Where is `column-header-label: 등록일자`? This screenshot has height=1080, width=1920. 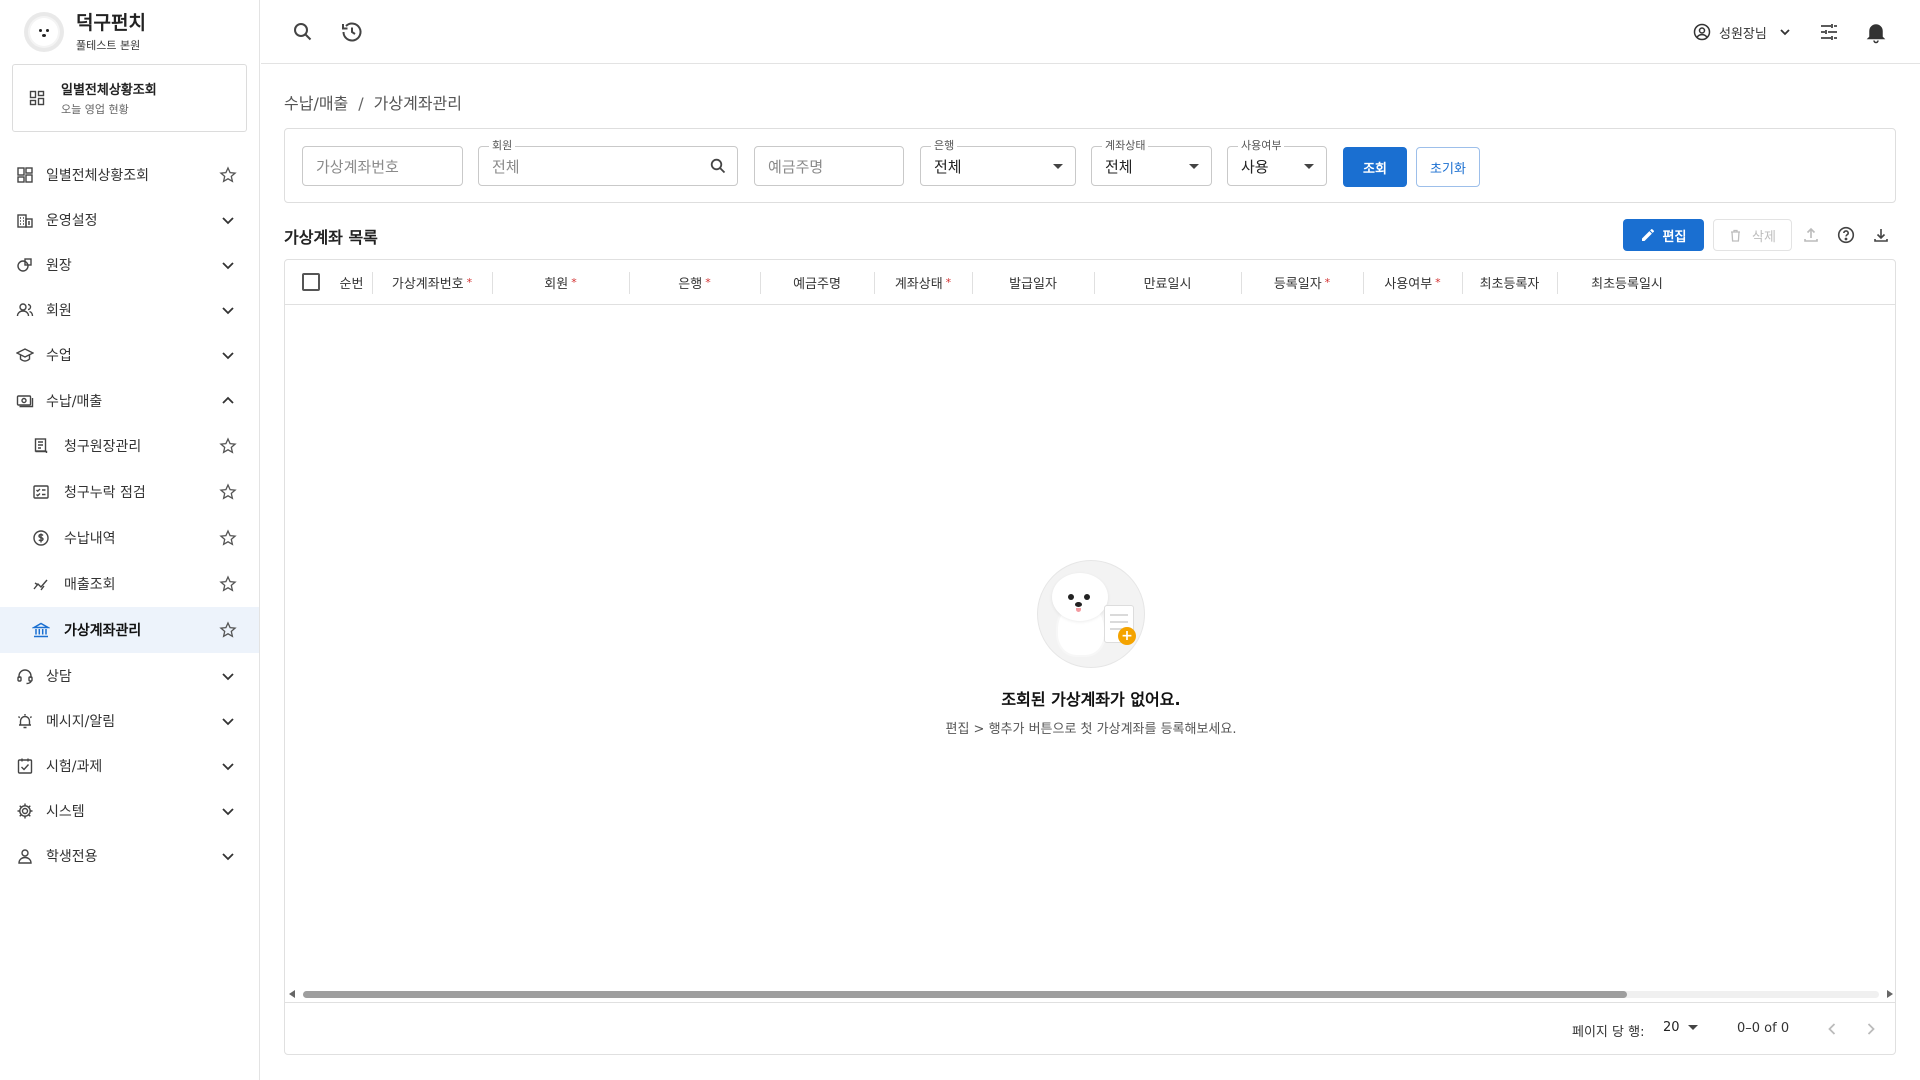 column-header-label: 등록일자 is located at coordinates (1297, 284).